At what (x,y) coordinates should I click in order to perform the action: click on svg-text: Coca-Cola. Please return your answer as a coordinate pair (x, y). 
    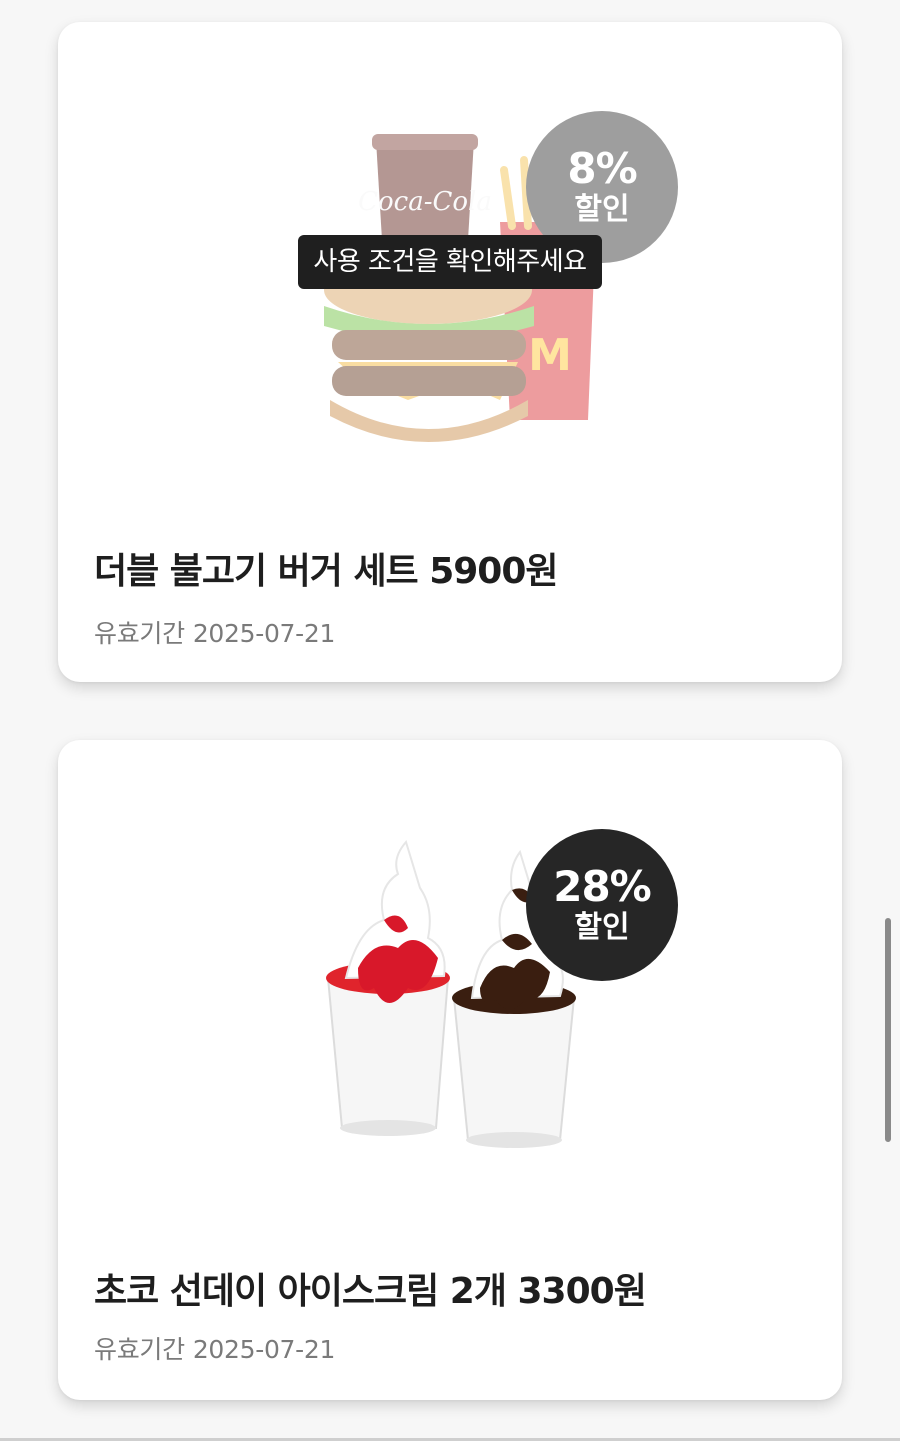
    Looking at the image, I should click on (425, 202).